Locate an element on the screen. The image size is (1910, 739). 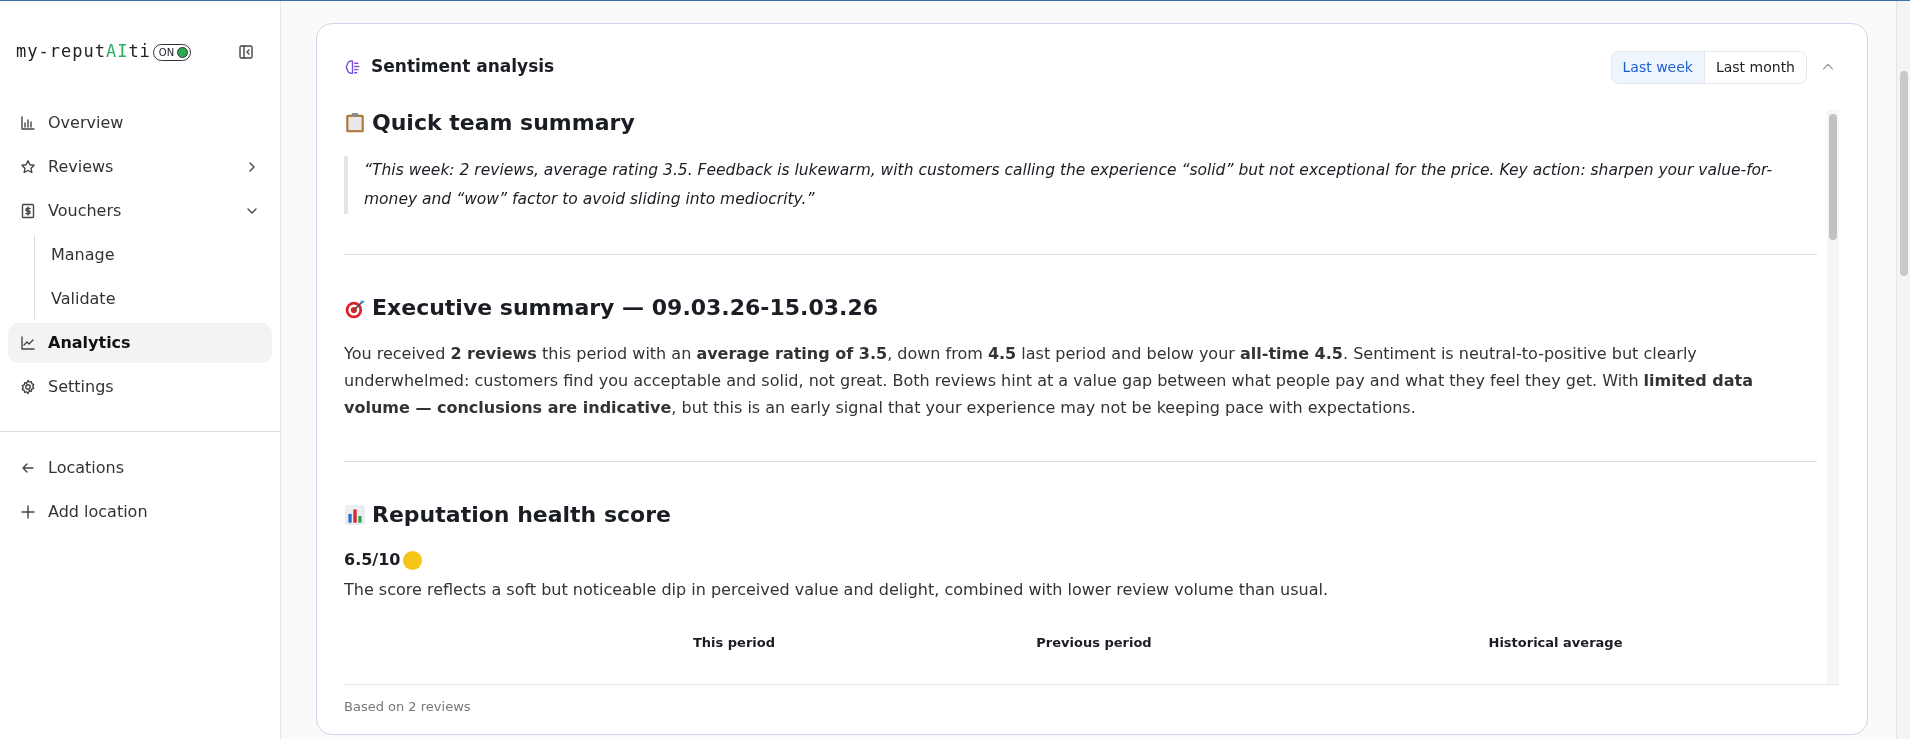
dollar-icon is located at coordinates (28, 211).